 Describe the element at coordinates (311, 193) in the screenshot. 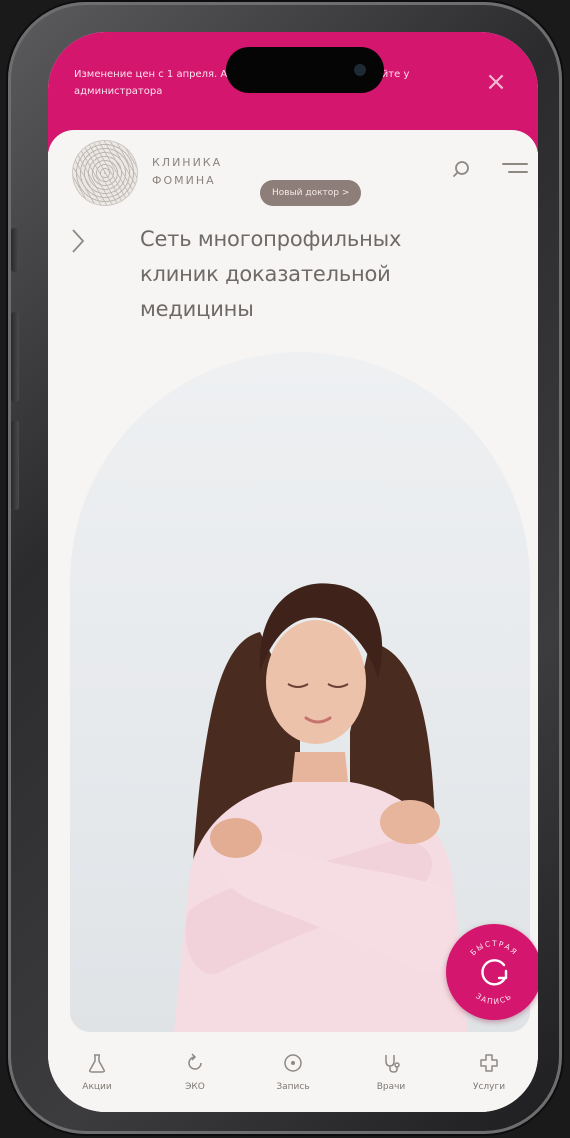

I see `new-doctor-badge: Новый доктор >` at that location.